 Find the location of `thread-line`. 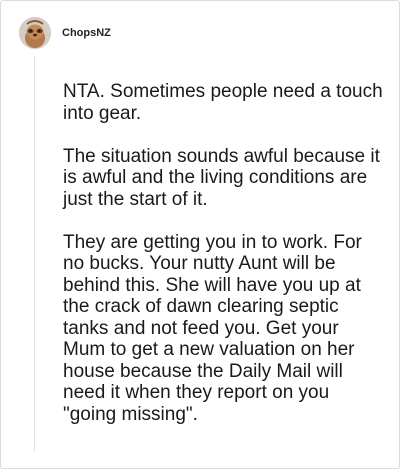

thread-line is located at coordinates (34, 254).